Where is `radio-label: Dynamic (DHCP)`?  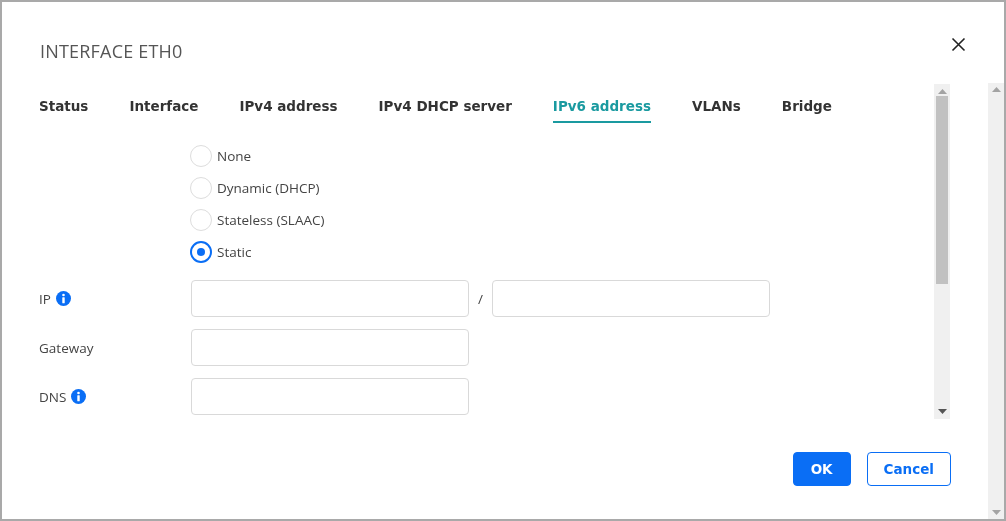
radio-label: Dynamic (DHCP) is located at coordinates (268, 188).